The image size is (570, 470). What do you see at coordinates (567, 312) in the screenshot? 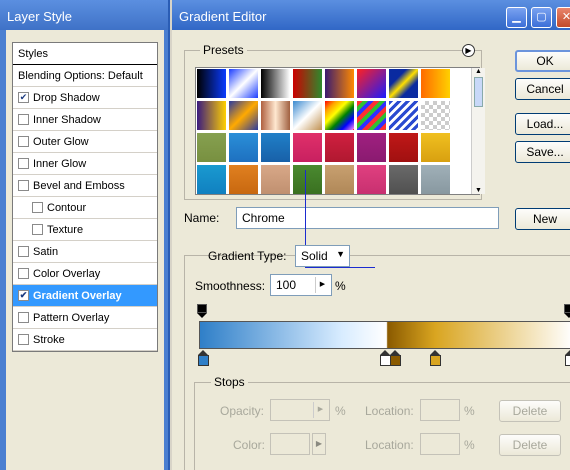
I see `opacity-stop-right` at bounding box center [567, 312].